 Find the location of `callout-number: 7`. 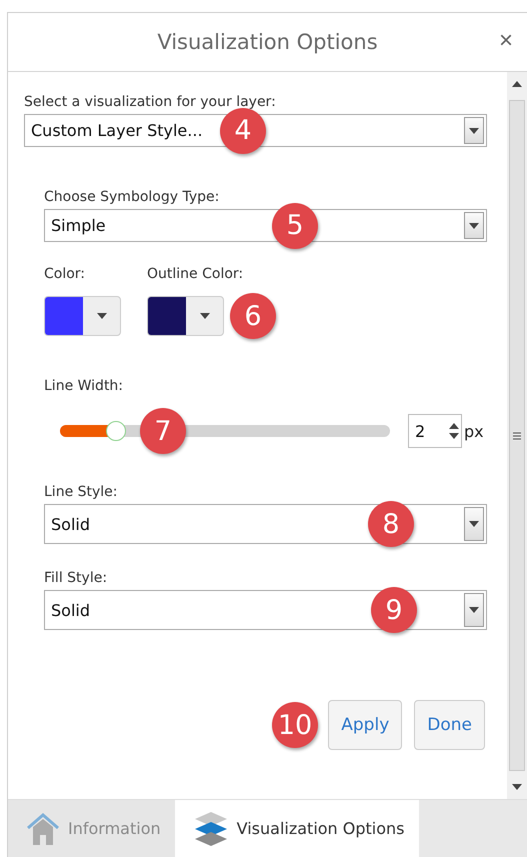

callout-number: 7 is located at coordinates (163, 431).